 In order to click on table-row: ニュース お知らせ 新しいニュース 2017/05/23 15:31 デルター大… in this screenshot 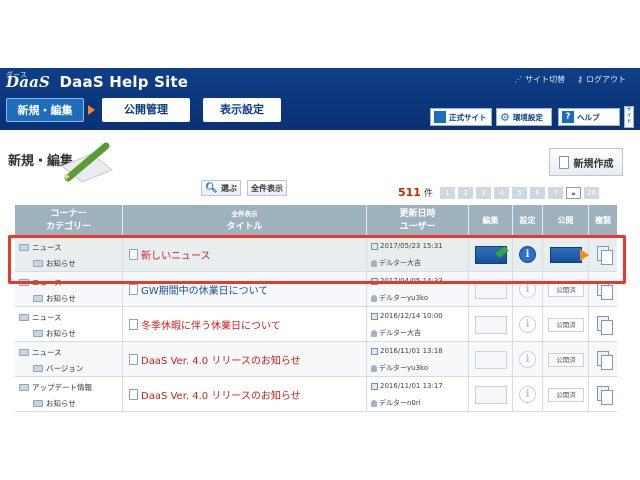, I will do `click(316, 254)`.